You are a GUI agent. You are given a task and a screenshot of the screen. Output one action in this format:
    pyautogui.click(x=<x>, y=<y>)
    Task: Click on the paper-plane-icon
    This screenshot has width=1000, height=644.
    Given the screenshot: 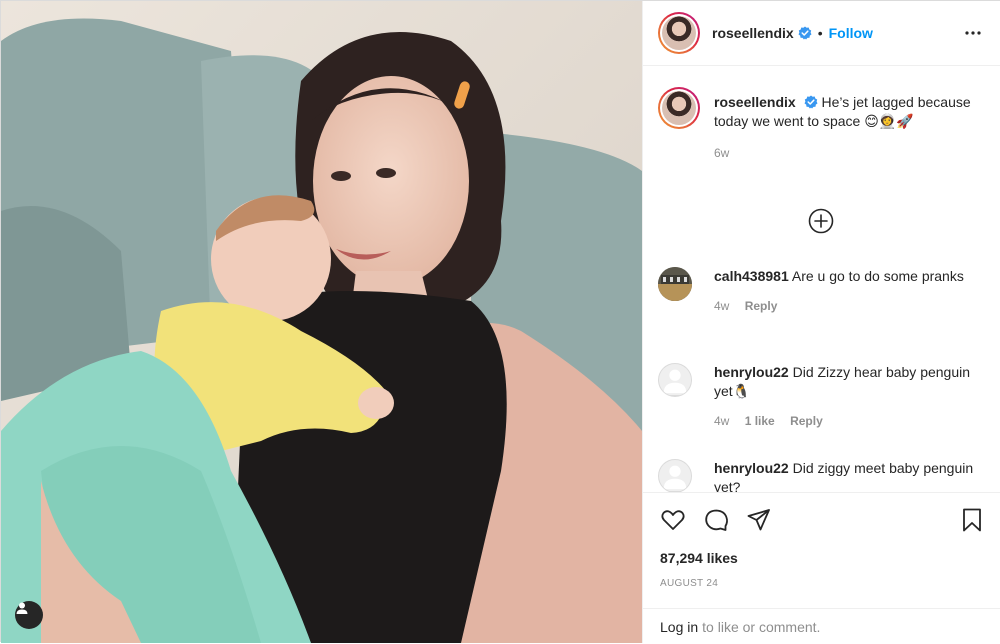 What is the action you would take?
    pyautogui.click(x=759, y=520)
    